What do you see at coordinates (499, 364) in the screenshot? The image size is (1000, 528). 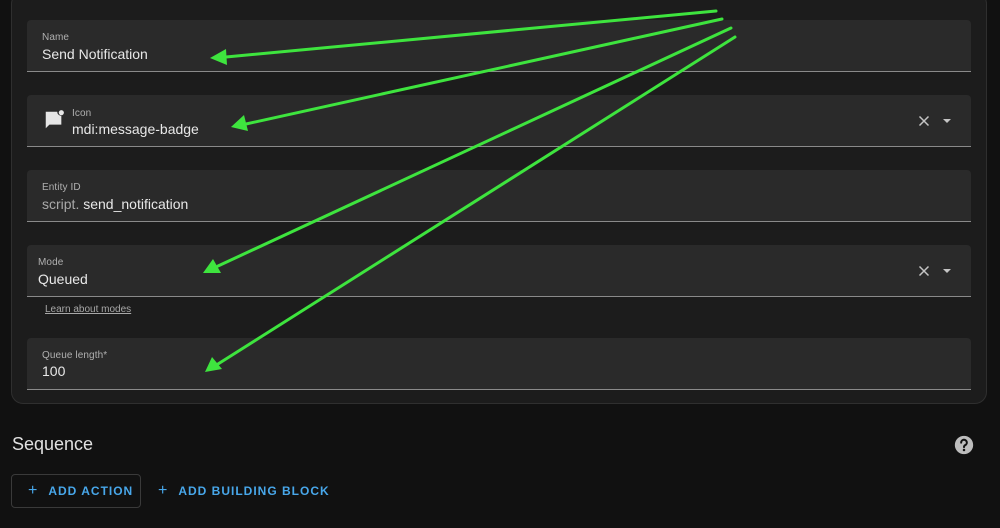 I see `queue-length-field: Queue length* 100` at bounding box center [499, 364].